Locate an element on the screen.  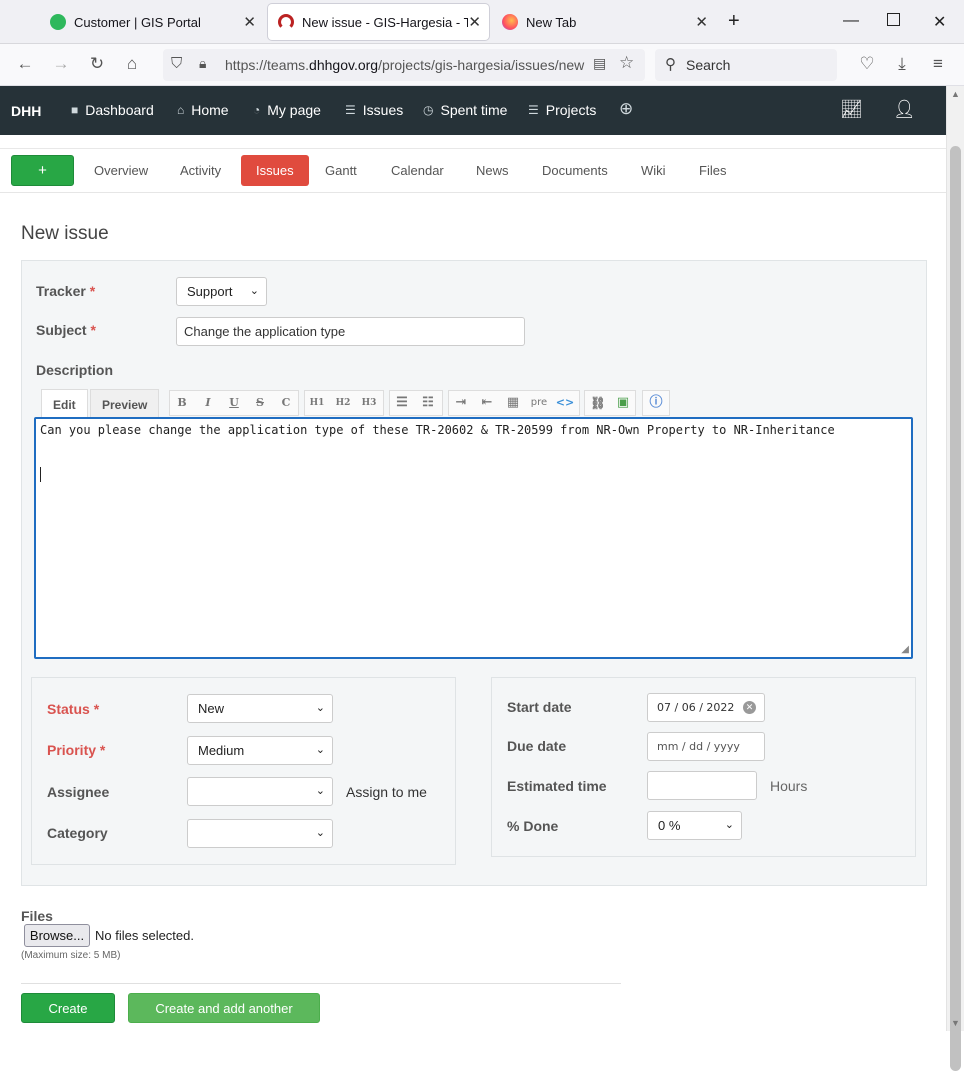
status-select: New ⌄ is located at coordinates (260, 708).